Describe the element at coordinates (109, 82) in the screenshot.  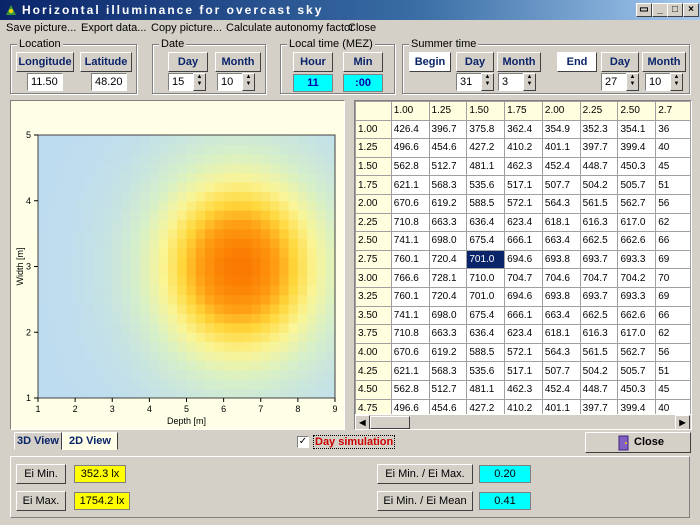
I see `latitude-field: 48.20` at that location.